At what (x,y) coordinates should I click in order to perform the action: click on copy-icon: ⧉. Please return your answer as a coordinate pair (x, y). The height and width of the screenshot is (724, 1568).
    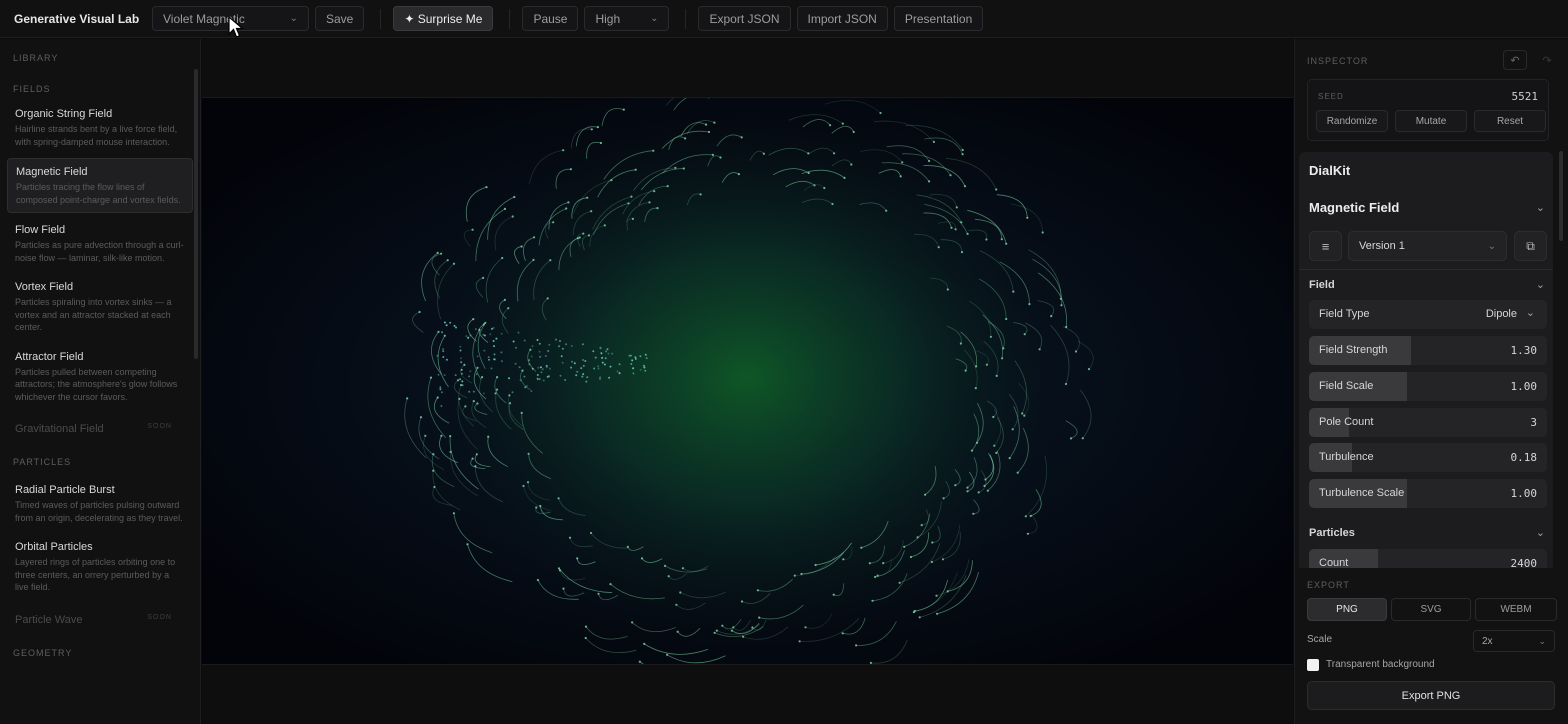
    Looking at the image, I should click on (1530, 246).